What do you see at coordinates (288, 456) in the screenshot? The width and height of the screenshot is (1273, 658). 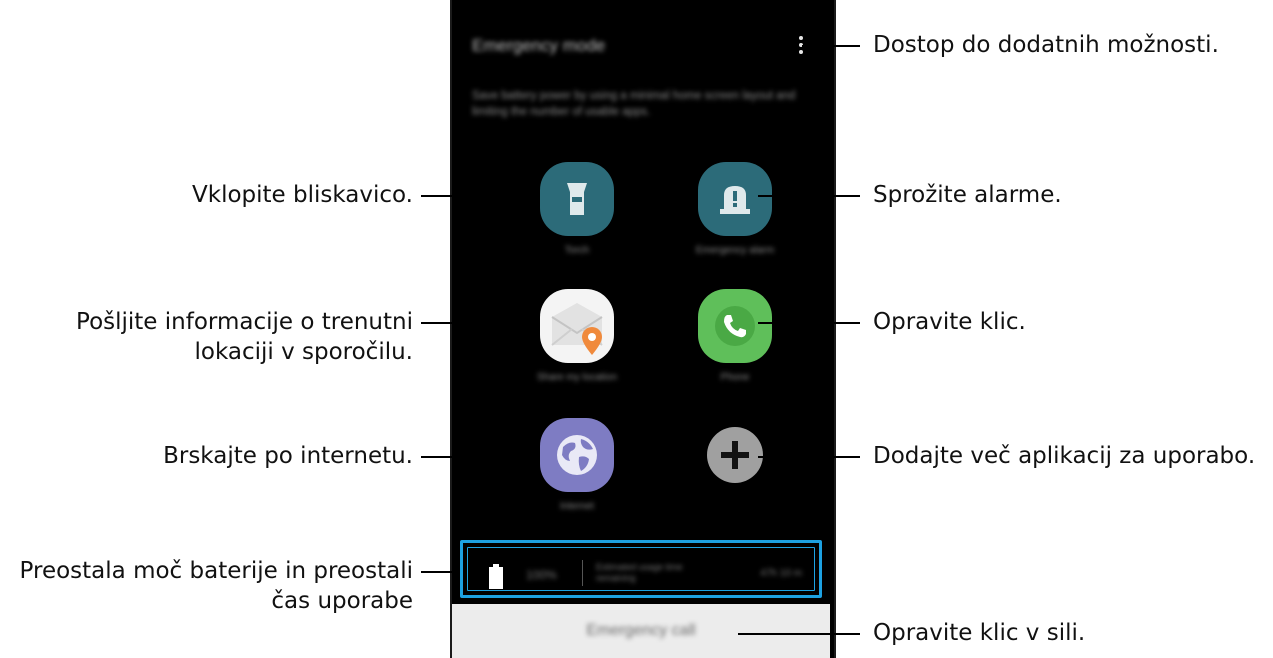 I see `callout-internet: Brskajte po internetu.` at bounding box center [288, 456].